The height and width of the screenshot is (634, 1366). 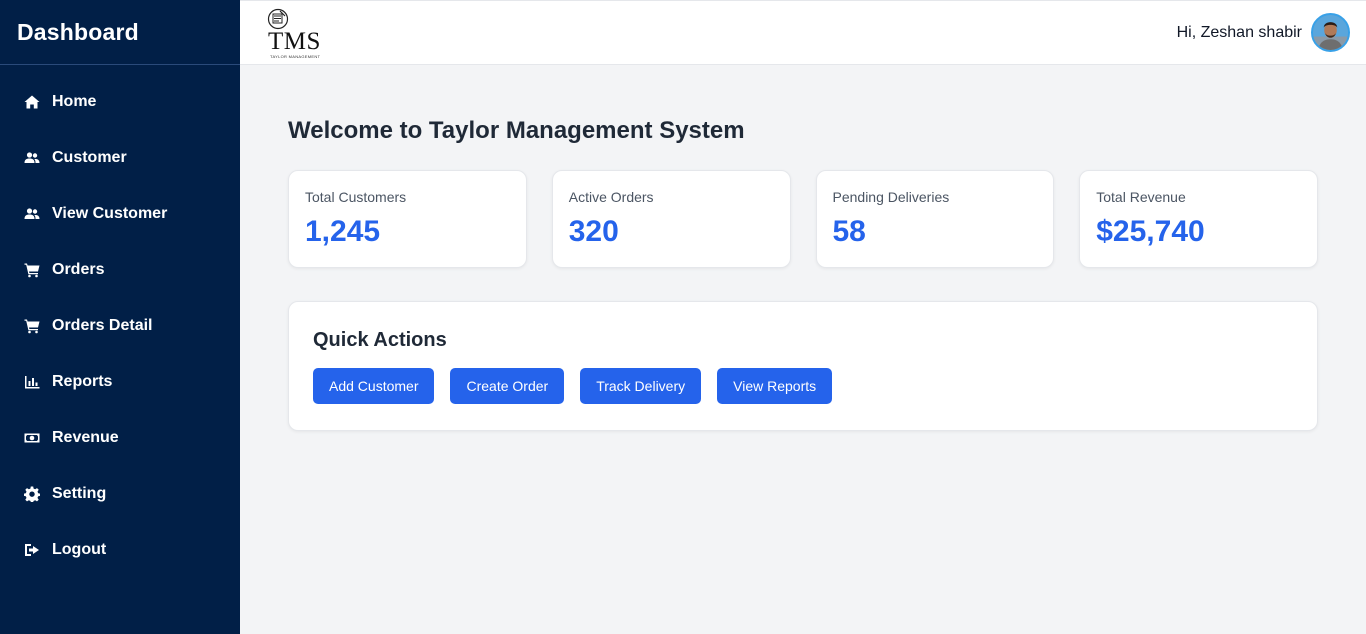 What do you see at coordinates (32, 438) in the screenshot?
I see `money-icon` at bounding box center [32, 438].